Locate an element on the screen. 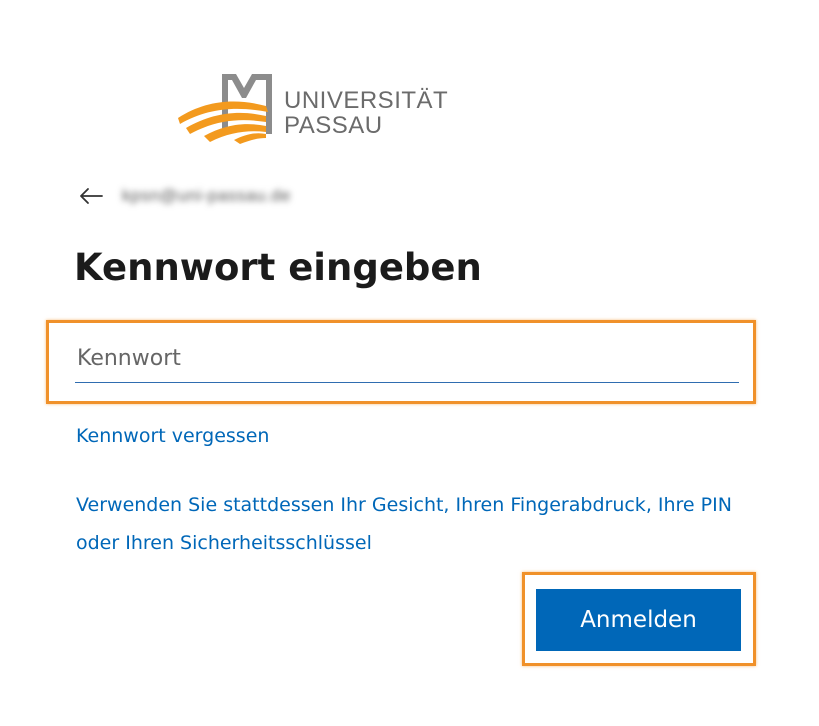 Image resolution: width=819 pixels, height=726 pixels. back-button is located at coordinates (93, 196).